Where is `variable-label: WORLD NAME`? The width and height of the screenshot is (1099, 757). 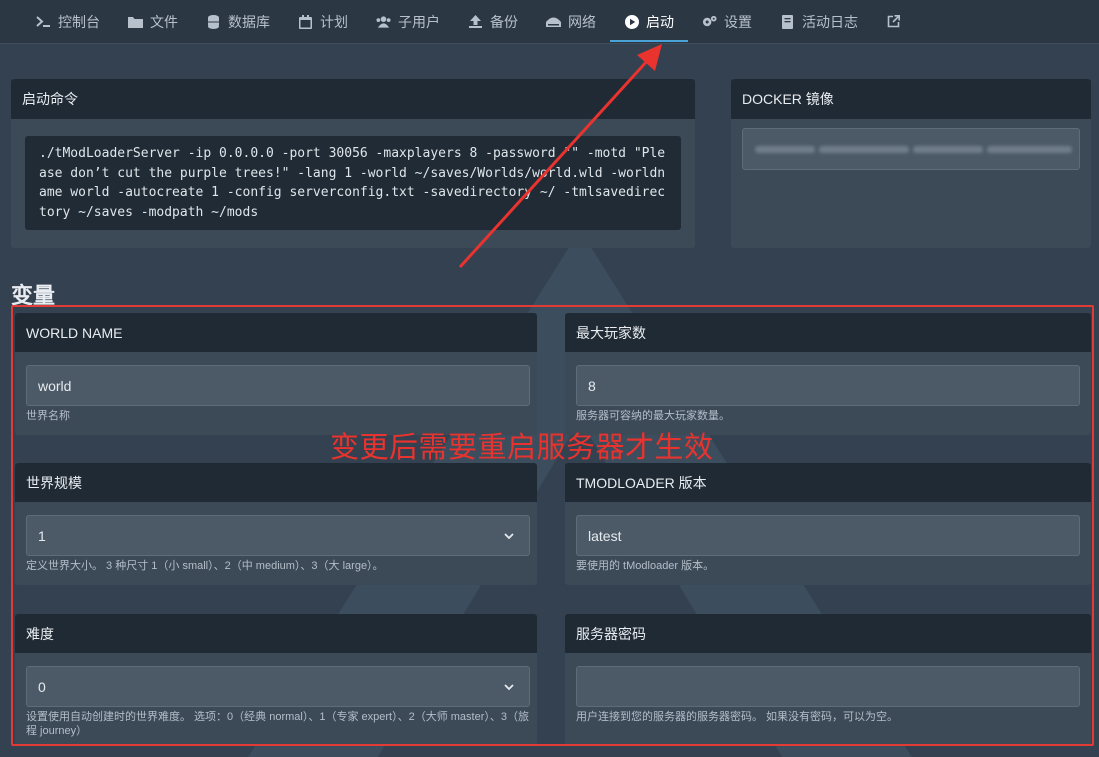
variable-label: WORLD NAME is located at coordinates (276, 332).